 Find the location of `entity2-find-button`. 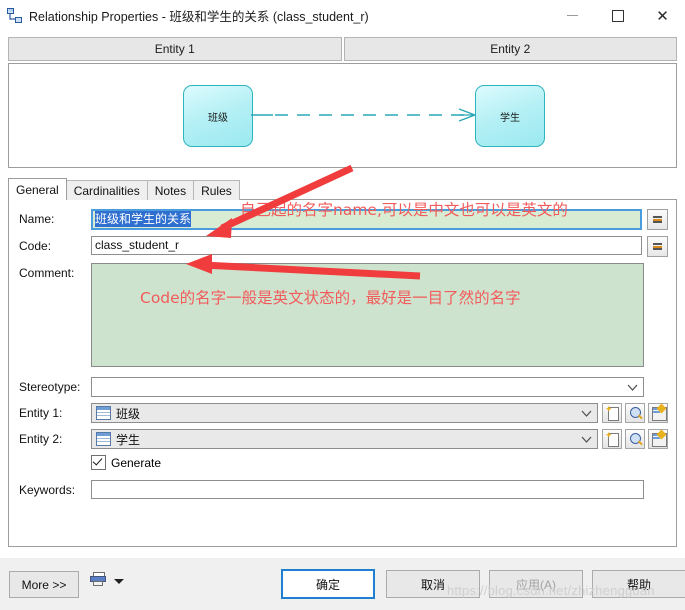

entity2-find-button is located at coordinates (635, 439).